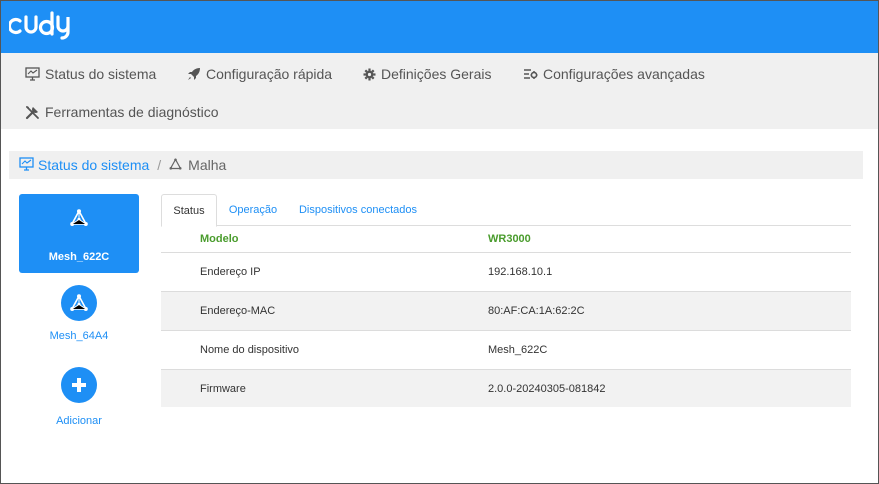  Describe the element at coordinates (79, 421) in the screenshot. I see `add-node-label: Adicionar` at that location.